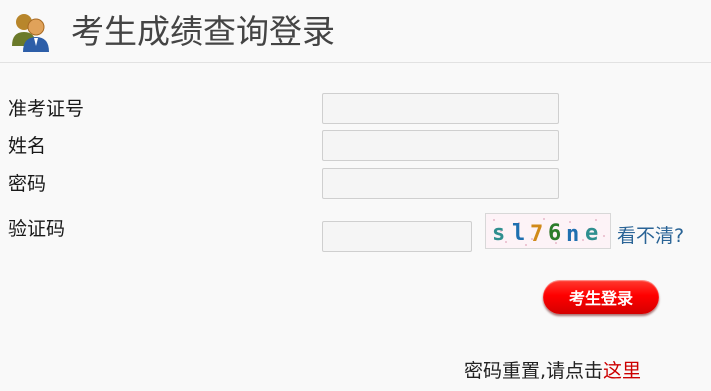 The width and height of the screenshot is (711, 391). Describe the element at coordinates (554, 233) in the screenshot. I see `svg-text: 6` at that location.